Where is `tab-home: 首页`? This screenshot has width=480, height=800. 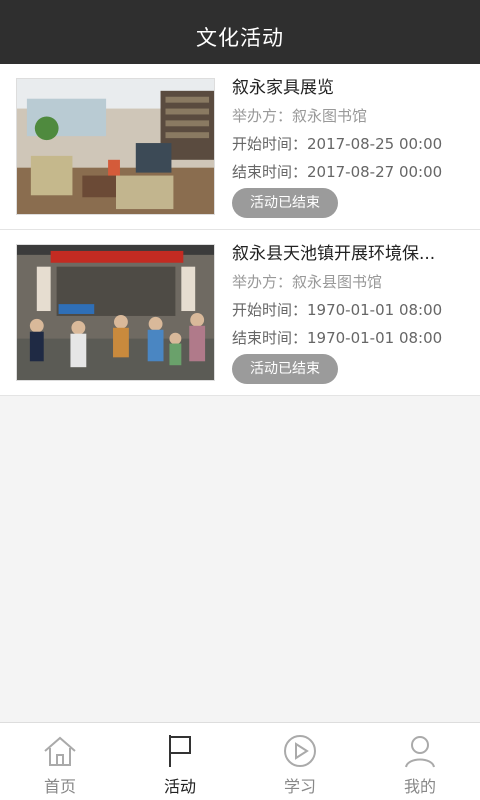 tab-home: 首页 is located at coordinates (60, 761).